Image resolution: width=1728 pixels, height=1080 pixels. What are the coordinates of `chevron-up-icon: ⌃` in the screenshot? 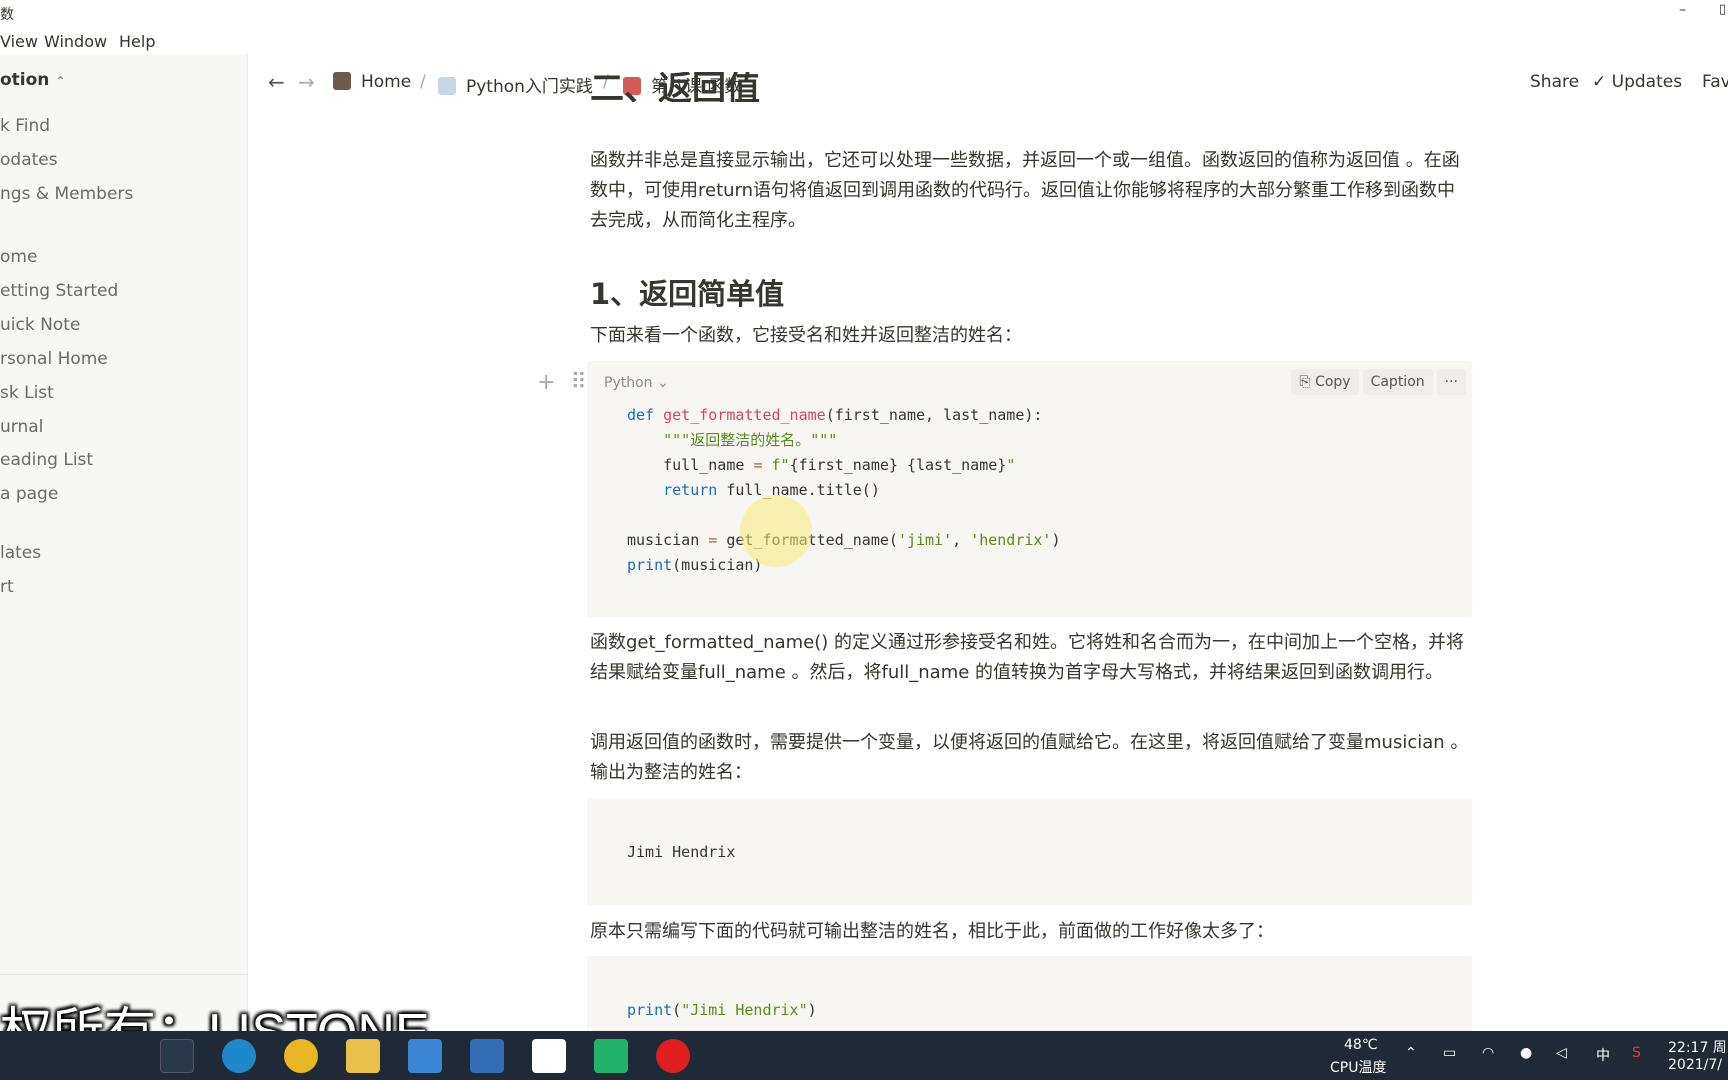 It's located at (1411, 1053).